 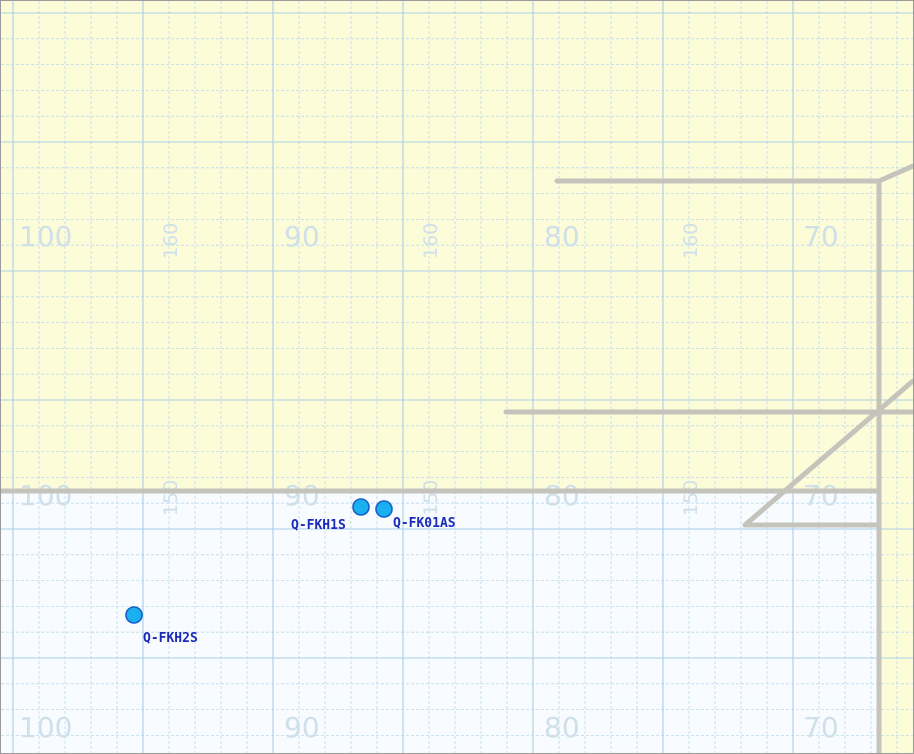 What do you see at coordinates (562, 727) in the screenshot?
I see `grid-label-row3-80: 80` at bounding box center [562, 727].